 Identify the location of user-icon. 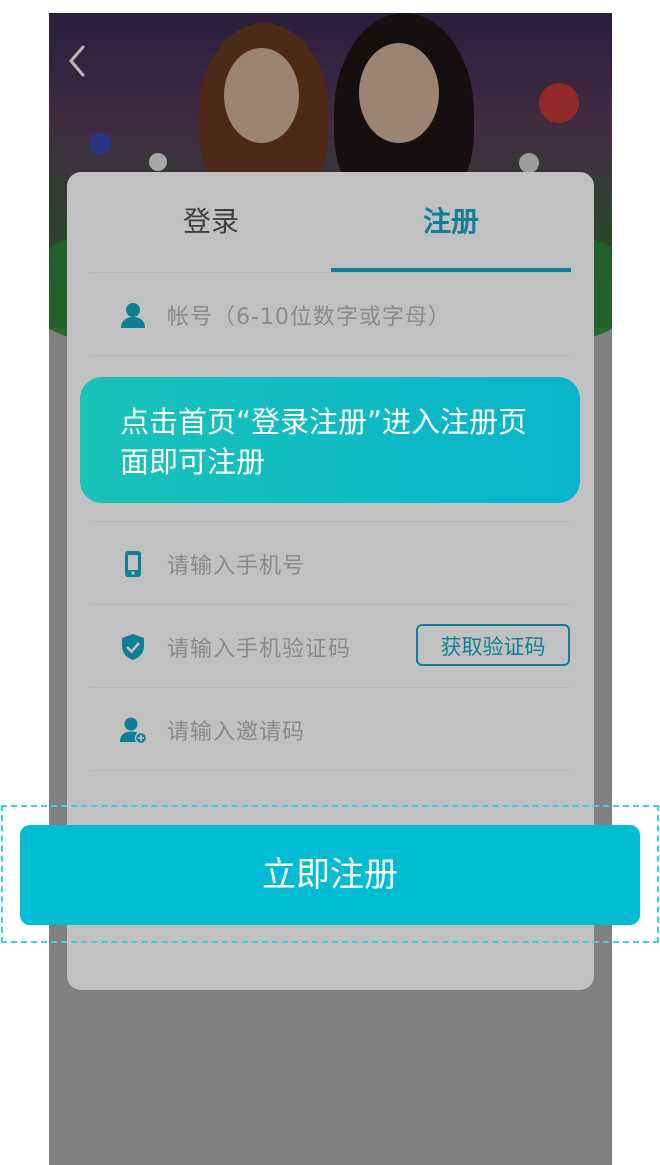
(133, 315).